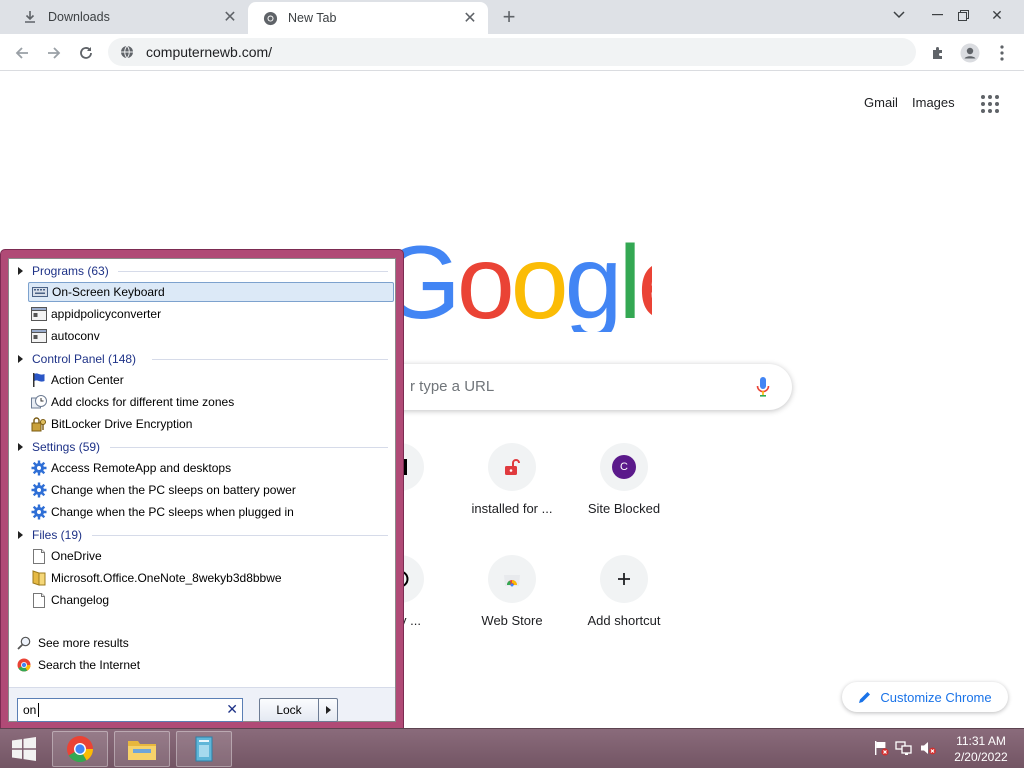  I want to click on result-onenote-folder: Microsoft.Office.OneNote_8wekyb3d8bbwe, so click(211, 578).